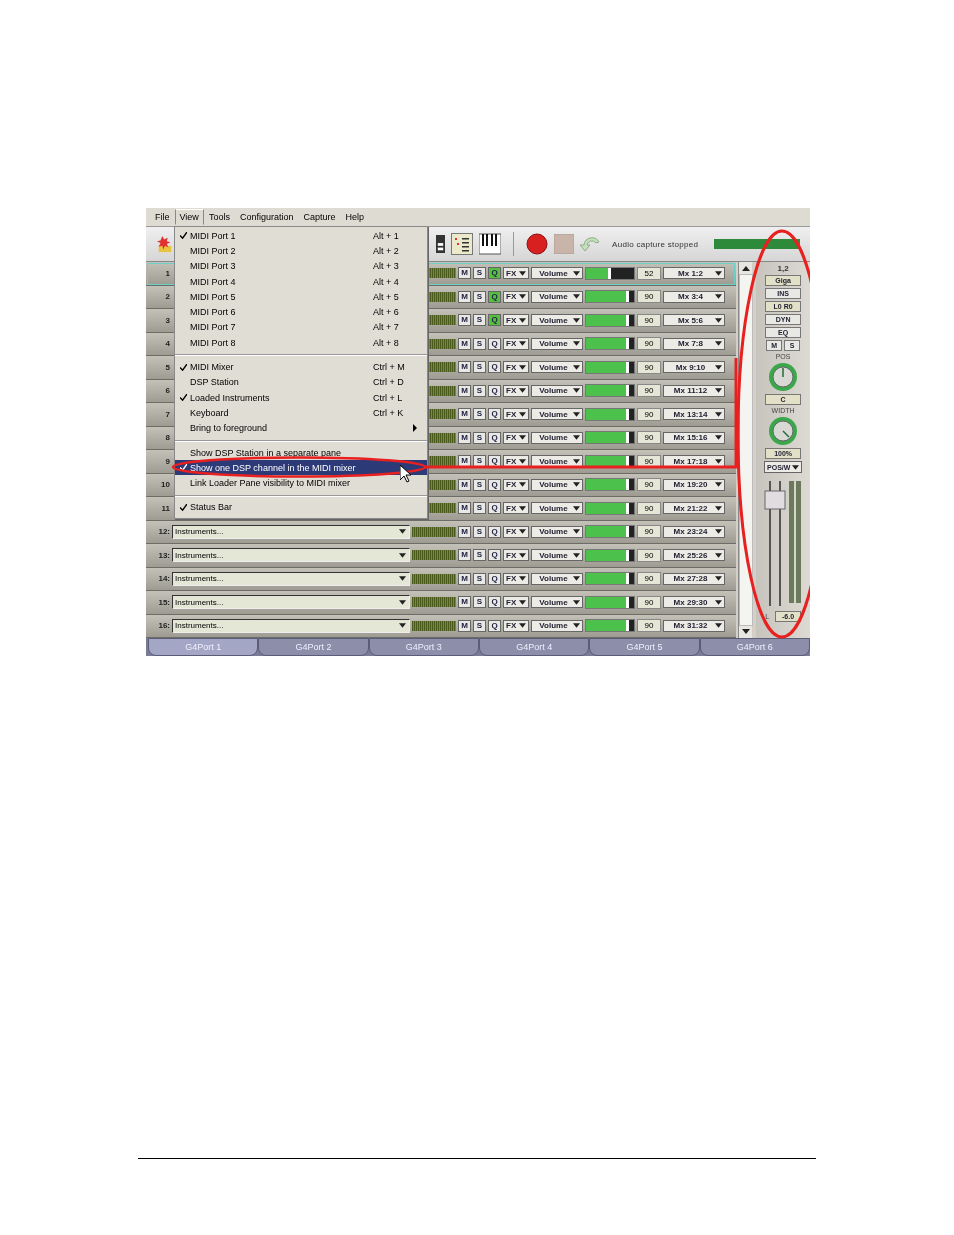 This screenshot has height=1235, width=954. What do you see at coordinates (694, 461) in the screenshot?
I see `output-dropdown: Mx 17:18` at bounding box center [694, 461].